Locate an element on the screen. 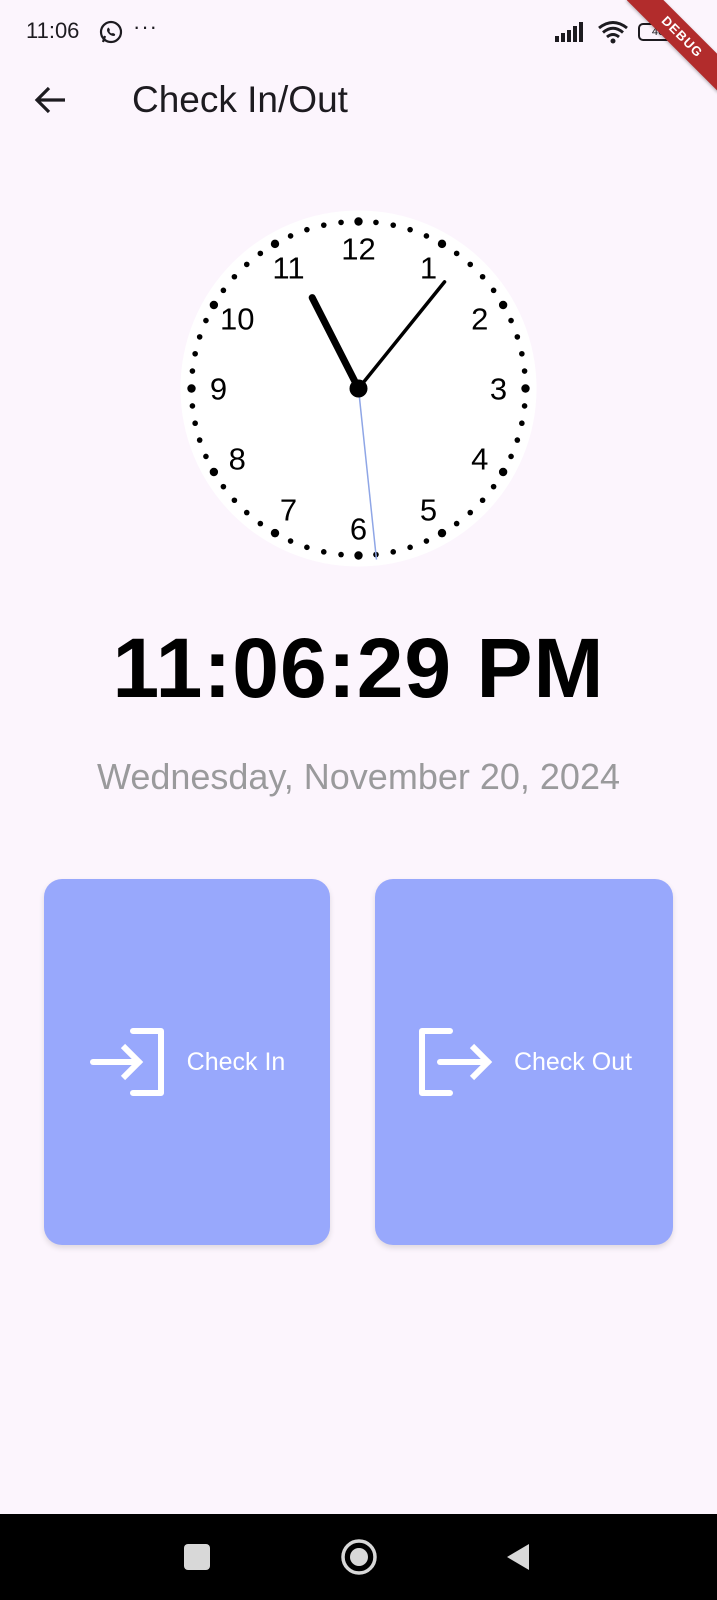 The width and height of the screenshot is (717, 1600). clock-number: 11 is located at coordinates (288, 267).